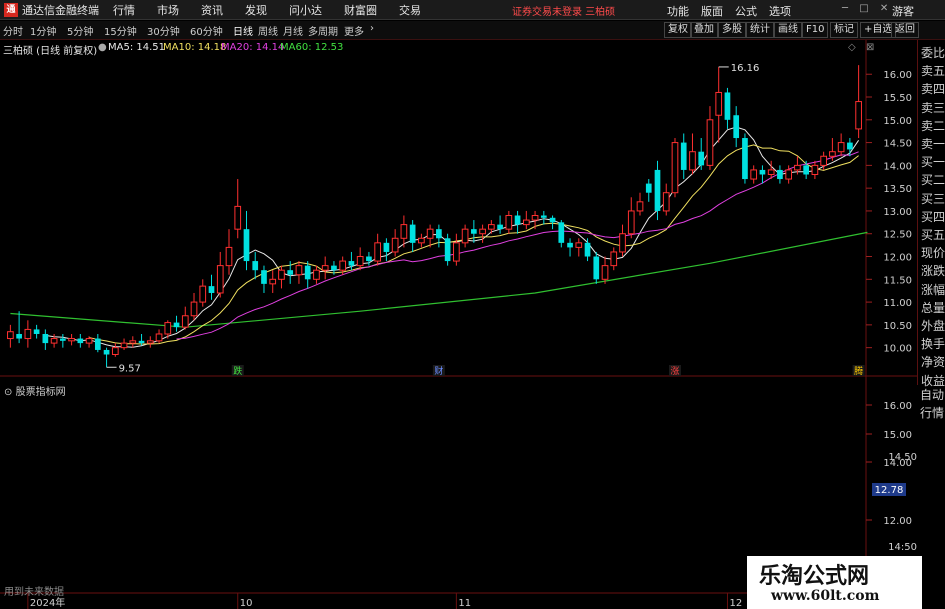  I want to click on menu-zixun: 资讯, so click(212, 10).